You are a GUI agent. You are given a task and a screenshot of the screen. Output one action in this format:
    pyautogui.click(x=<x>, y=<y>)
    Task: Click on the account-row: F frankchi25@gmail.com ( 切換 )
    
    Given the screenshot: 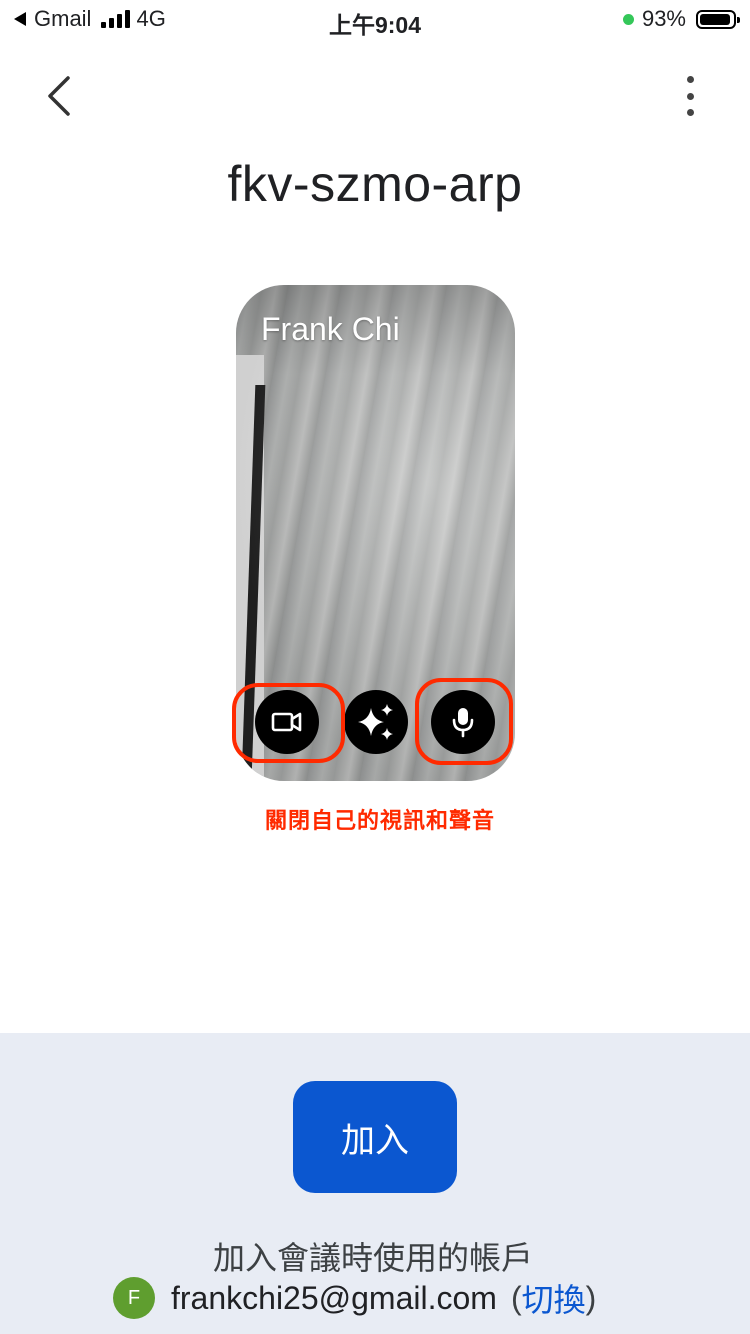 What is the action you would take?
    pyautogui.click(x=354, y=1298)
    